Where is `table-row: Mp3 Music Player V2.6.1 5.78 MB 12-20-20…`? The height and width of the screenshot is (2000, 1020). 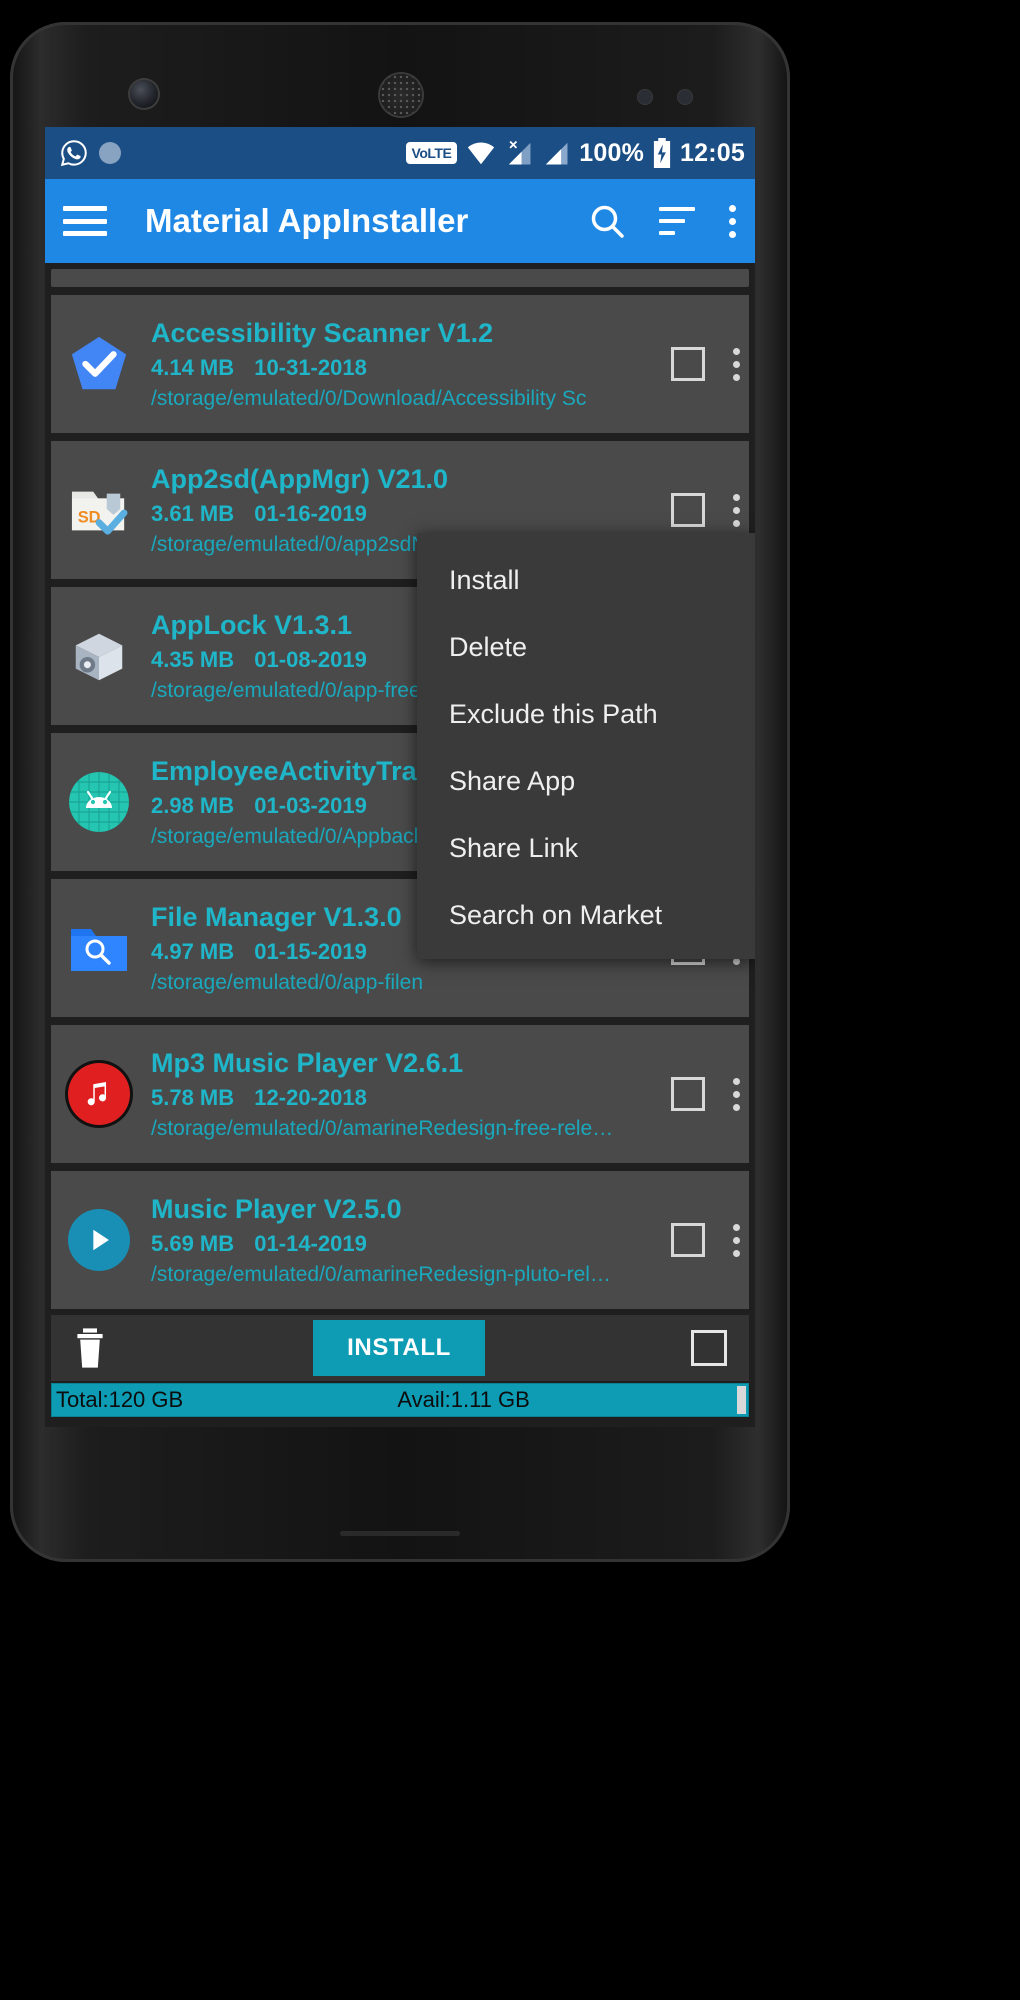 table-row: Mp3 Music Player V2.6.1 5.78 MB 12-20-20… is located at coordinates (400, 1094).